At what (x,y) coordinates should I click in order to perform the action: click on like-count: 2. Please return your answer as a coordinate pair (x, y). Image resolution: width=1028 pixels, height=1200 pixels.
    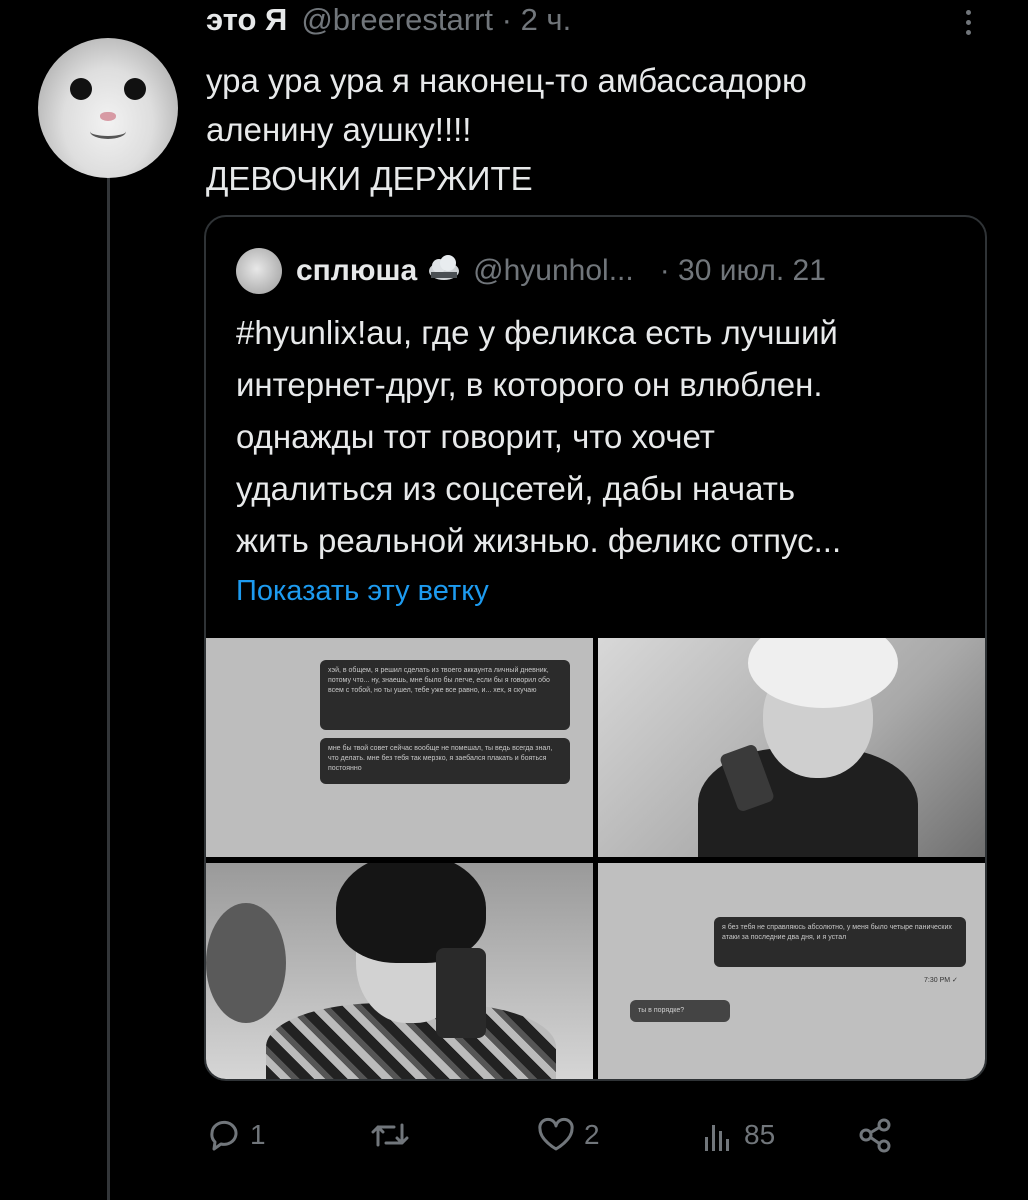
    Looking at the image, I should click on (592, 1134).